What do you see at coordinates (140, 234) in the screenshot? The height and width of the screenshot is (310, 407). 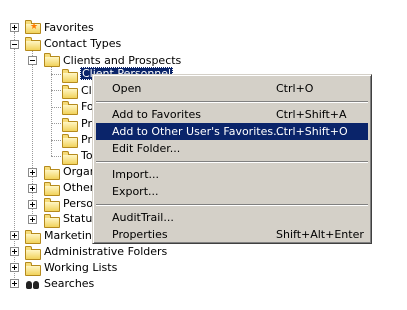 I see `menu-item-label: Properties` at bounding box center [140, 234].